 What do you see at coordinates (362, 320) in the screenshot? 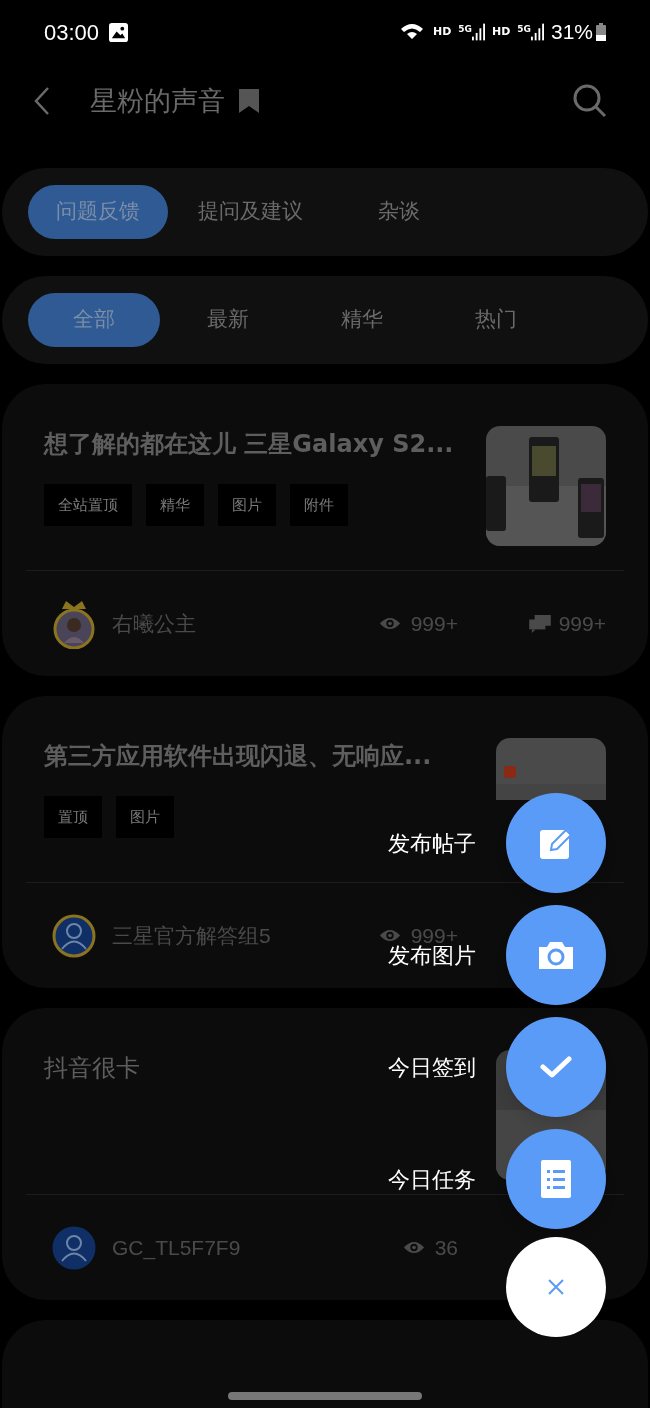
I see `tab: 精华` at bounding box center [362, 320].